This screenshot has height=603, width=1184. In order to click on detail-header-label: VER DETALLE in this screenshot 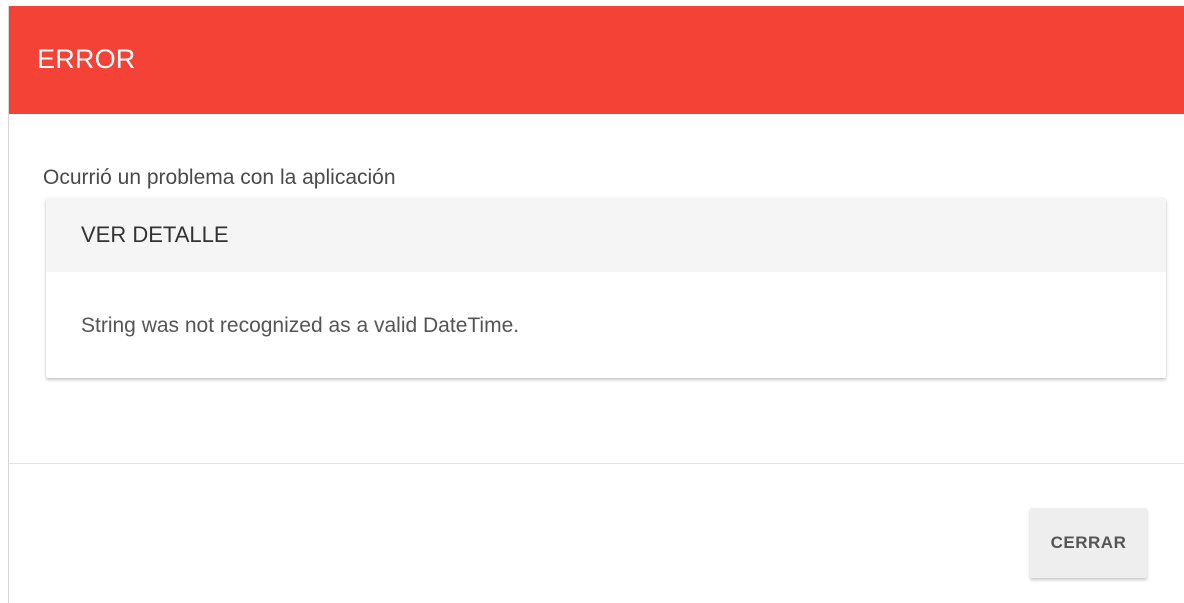, I will do `click(155, 234)`.